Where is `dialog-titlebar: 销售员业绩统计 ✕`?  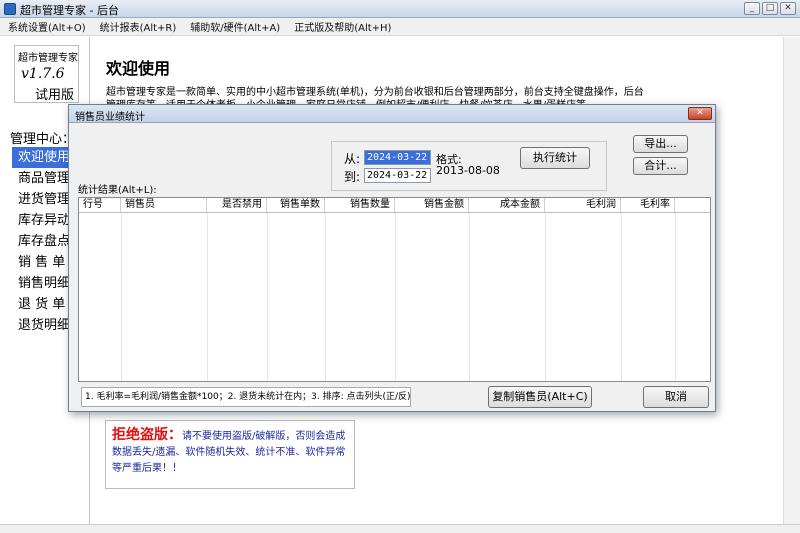 dialog-titlebar: 销售员业绩统计 ✕ is located at coordinates (392, 114).